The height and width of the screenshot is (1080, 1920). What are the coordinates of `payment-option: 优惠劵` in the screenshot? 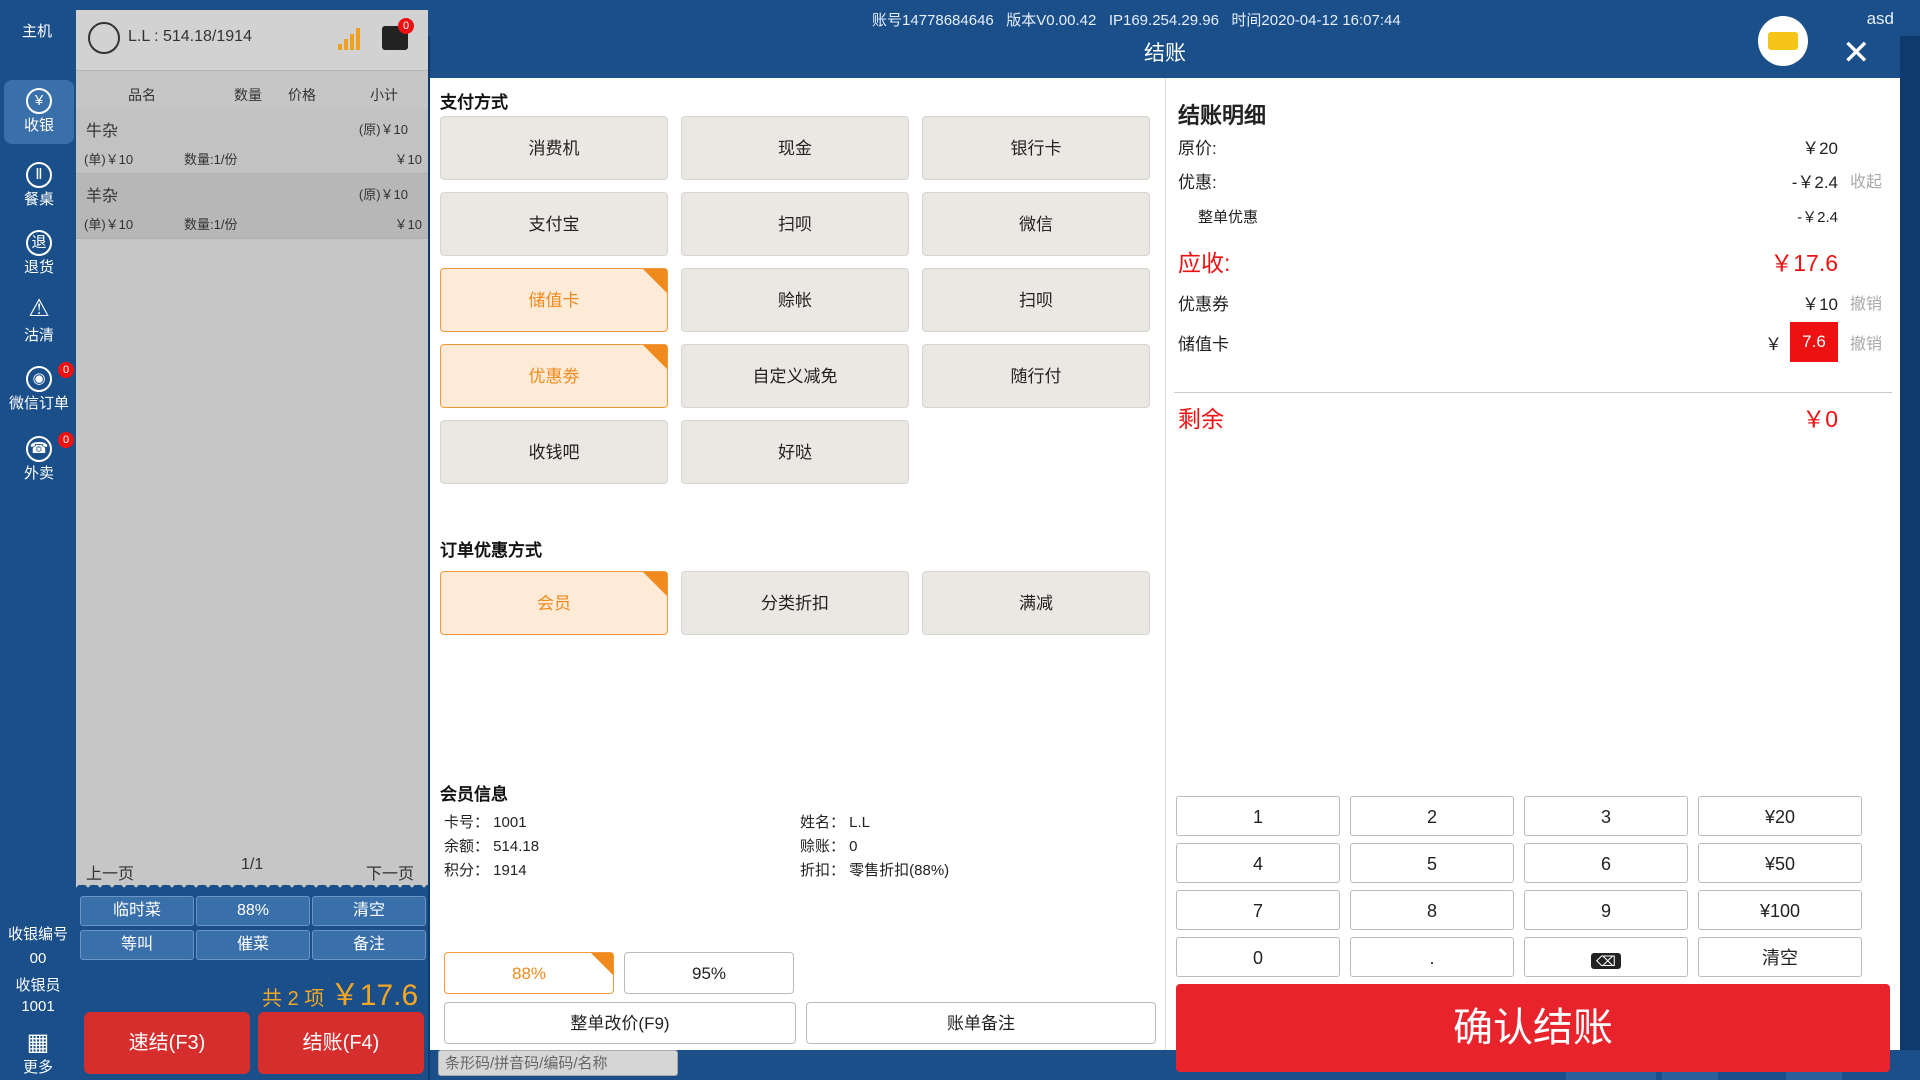 It's located at (554, 376).